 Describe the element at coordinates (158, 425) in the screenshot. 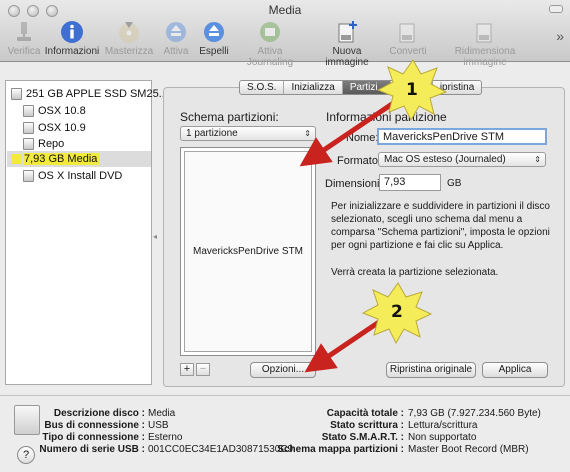

I see `info-value: USB` at that location.